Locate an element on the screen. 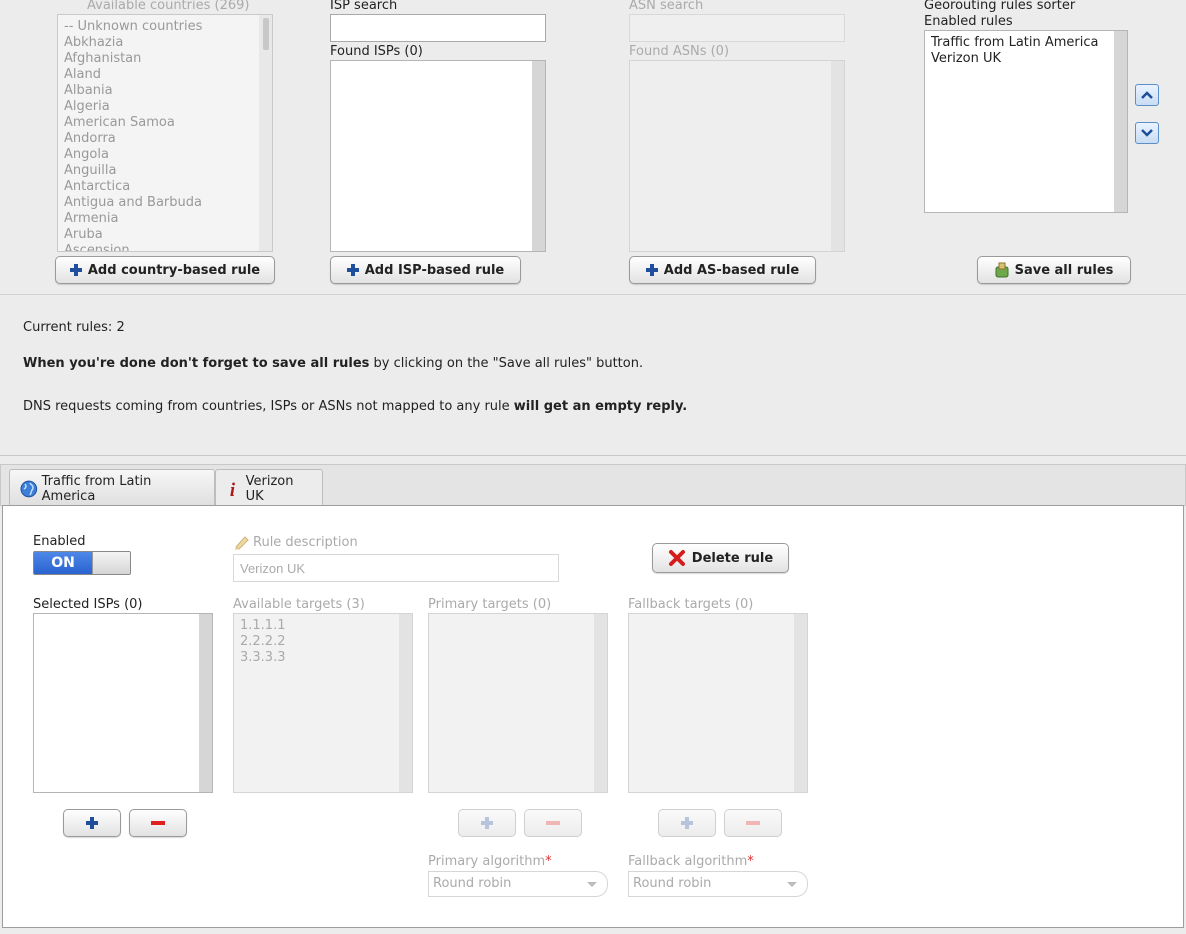  isp-search-input is located at coordinates (438, 28).